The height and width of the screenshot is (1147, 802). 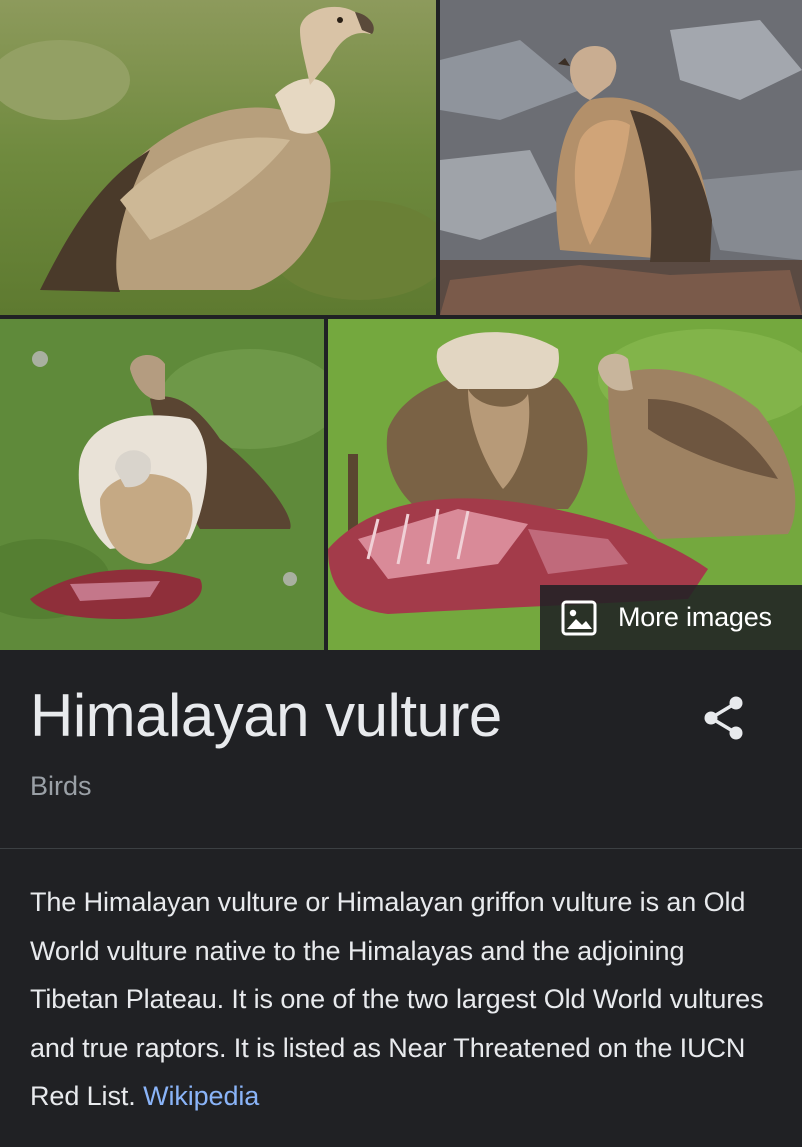 What do you see at coordinates (201, 1096) in the screenshot?
I see `wikipedia-link: Wikipedia` at bounding box center [201, 1096].